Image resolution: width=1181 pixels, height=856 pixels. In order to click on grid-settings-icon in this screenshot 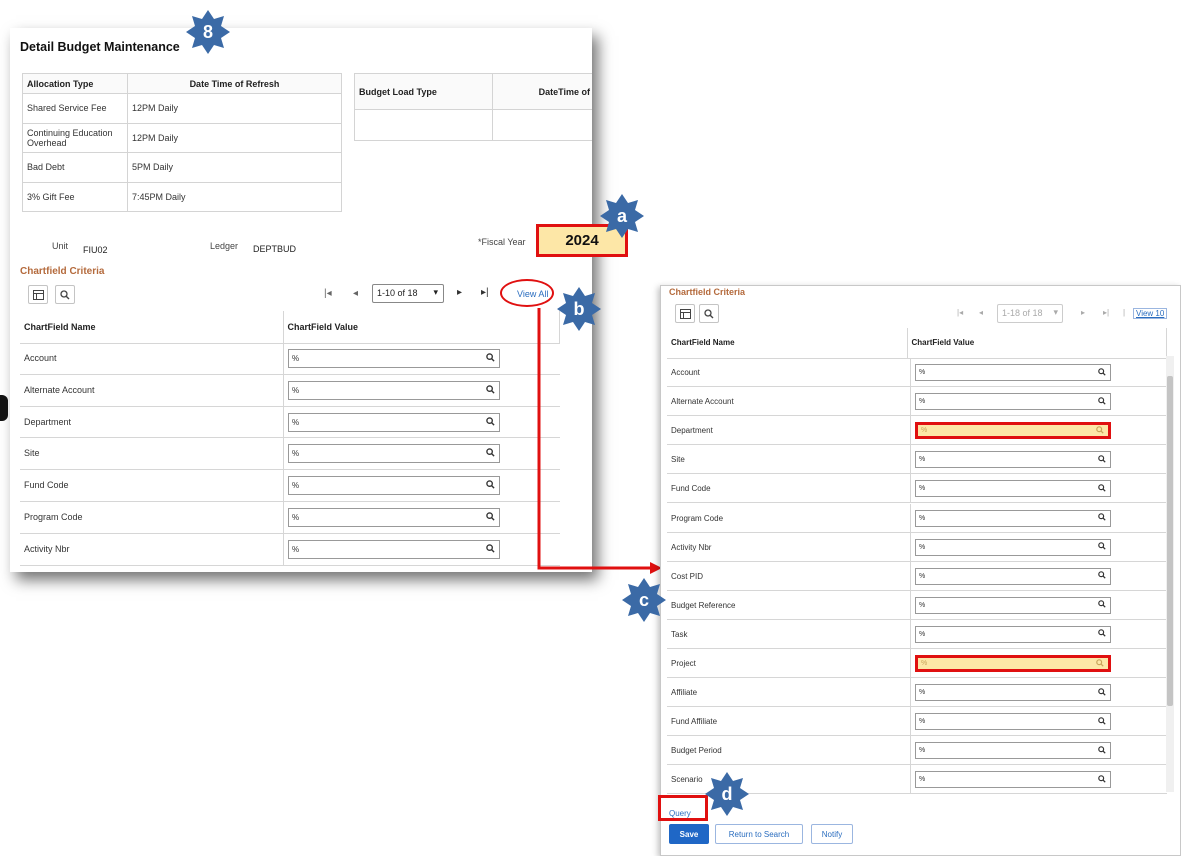, I will do `click(685, 313)`.